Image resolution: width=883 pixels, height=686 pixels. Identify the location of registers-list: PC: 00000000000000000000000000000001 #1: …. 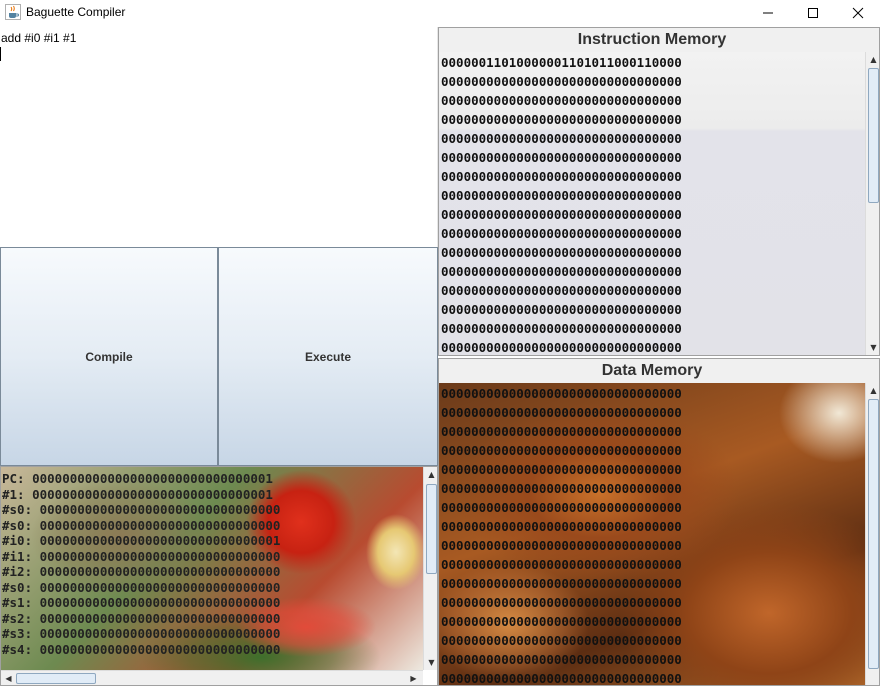
(141, 564).